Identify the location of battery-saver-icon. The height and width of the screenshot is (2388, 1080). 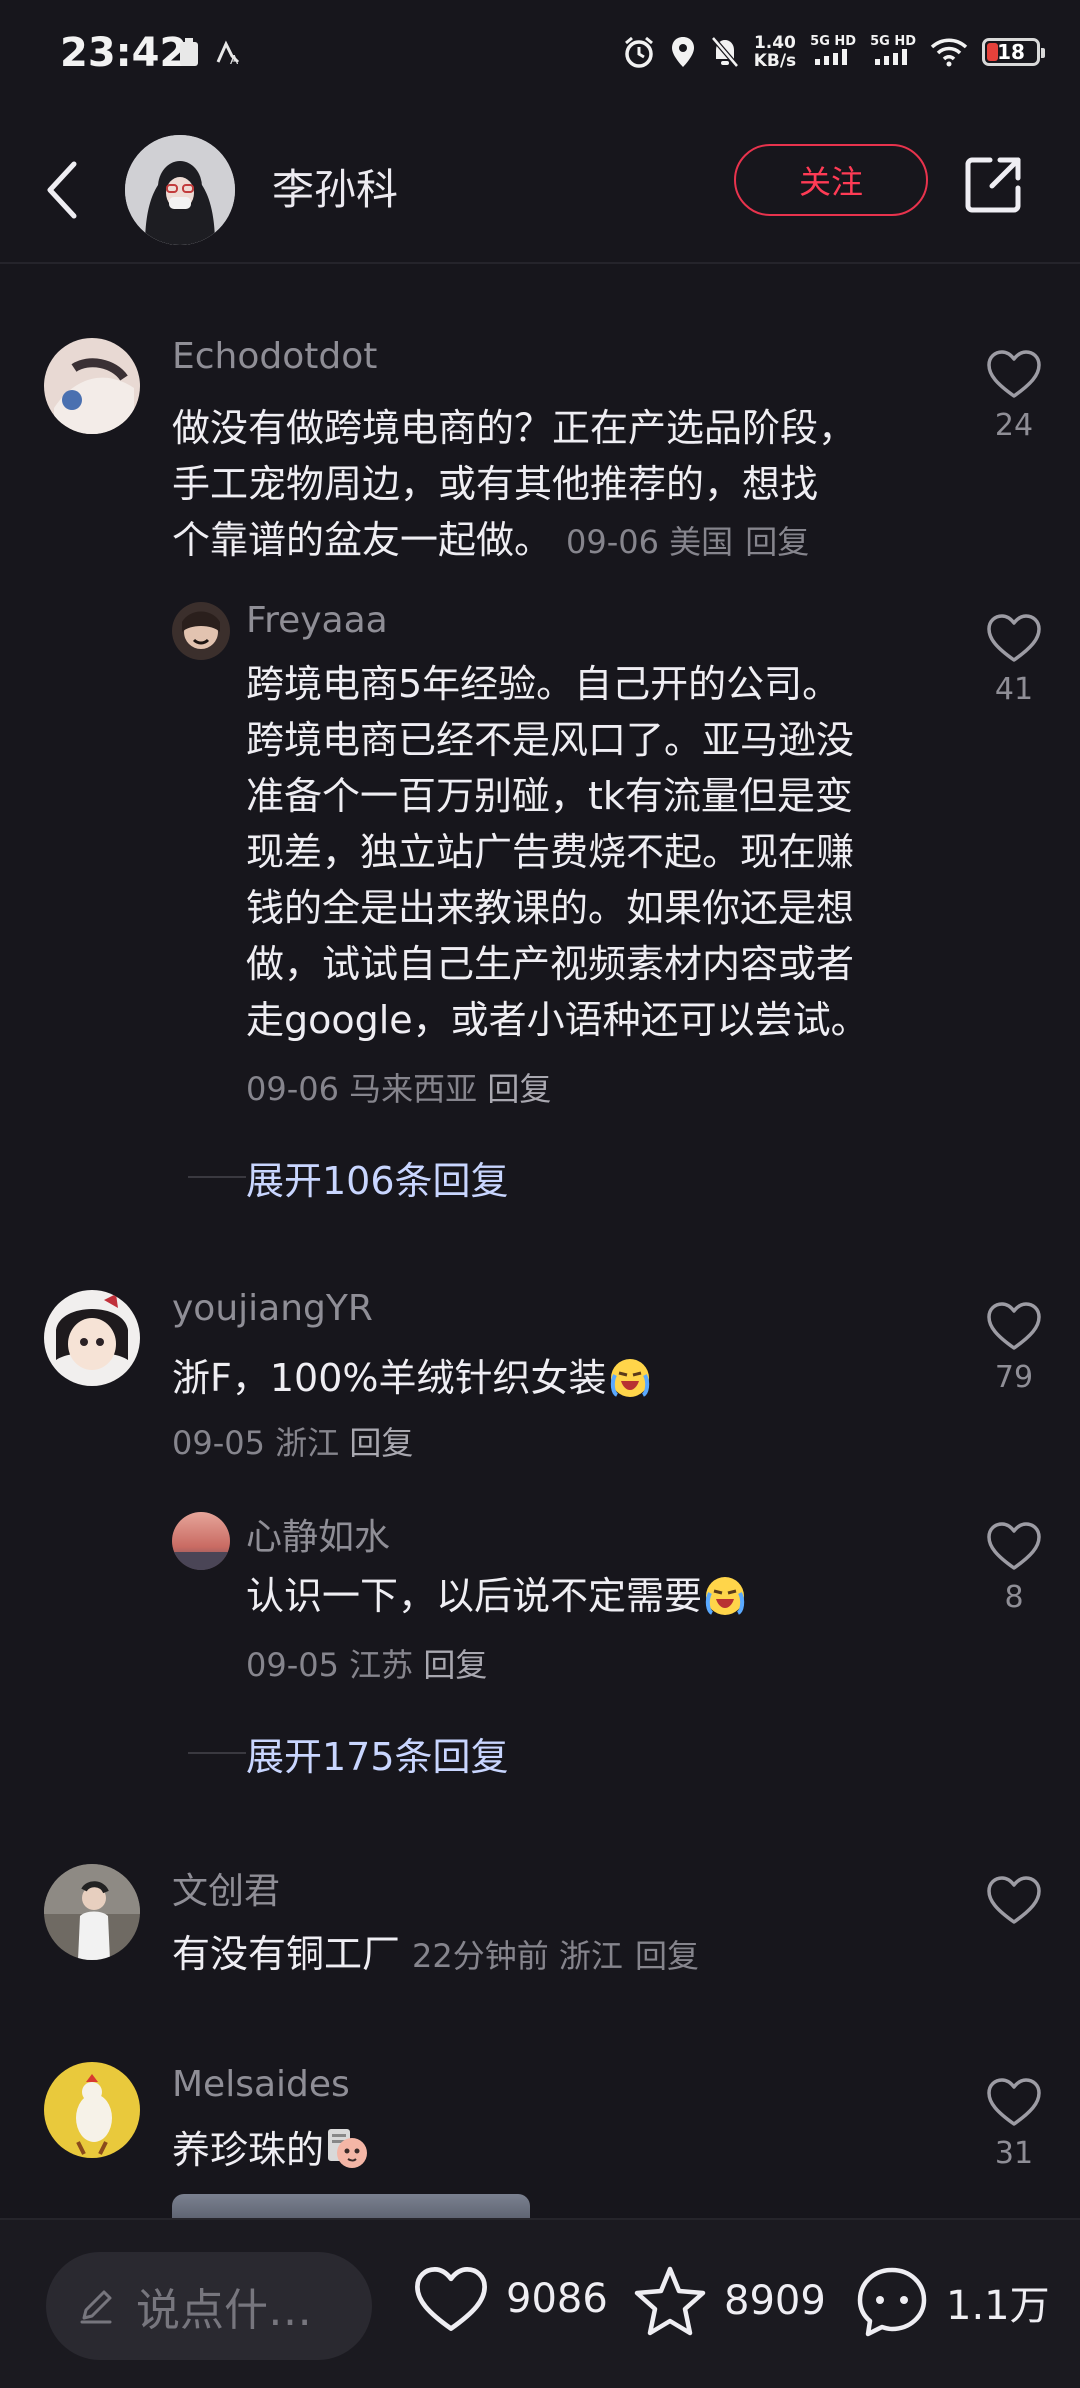
(189, 52).